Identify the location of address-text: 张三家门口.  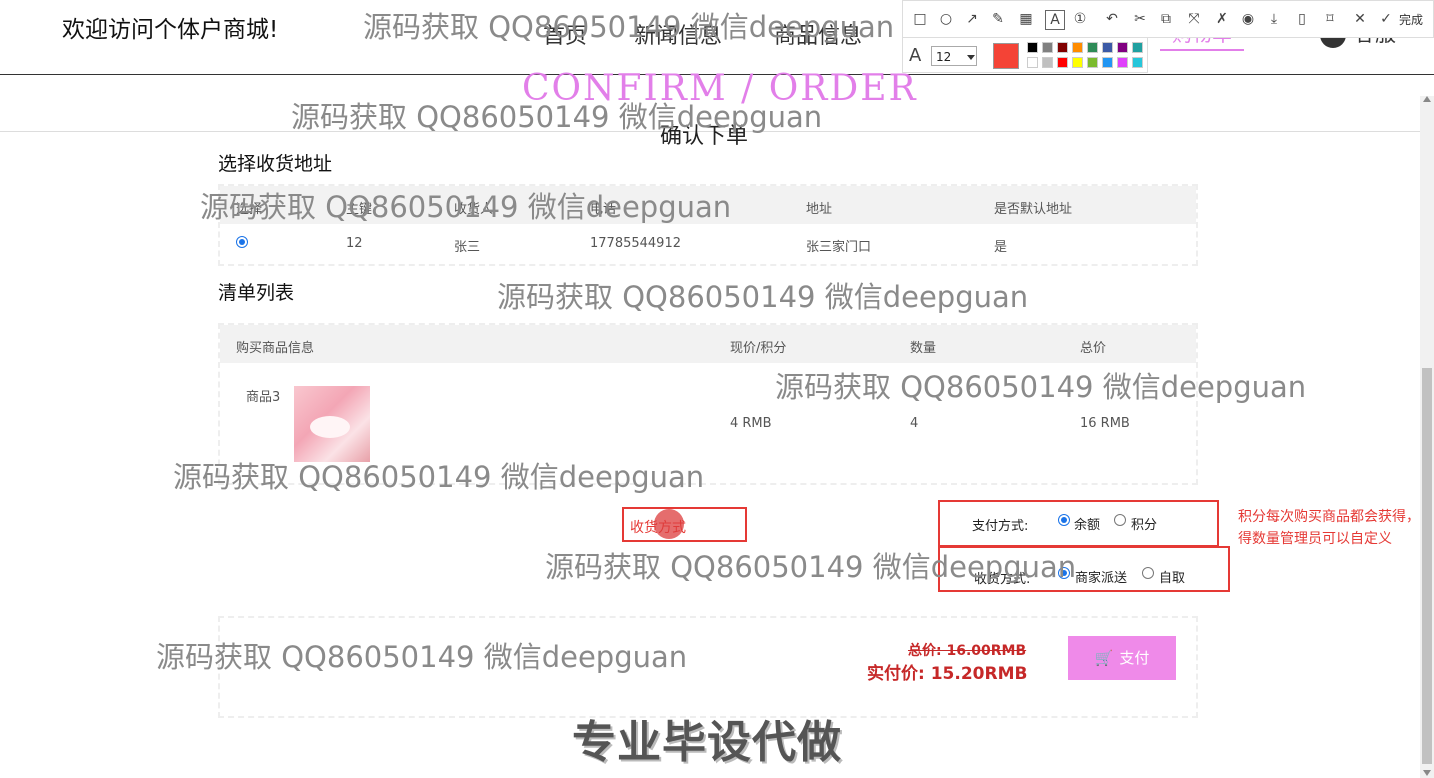
(839, 247).